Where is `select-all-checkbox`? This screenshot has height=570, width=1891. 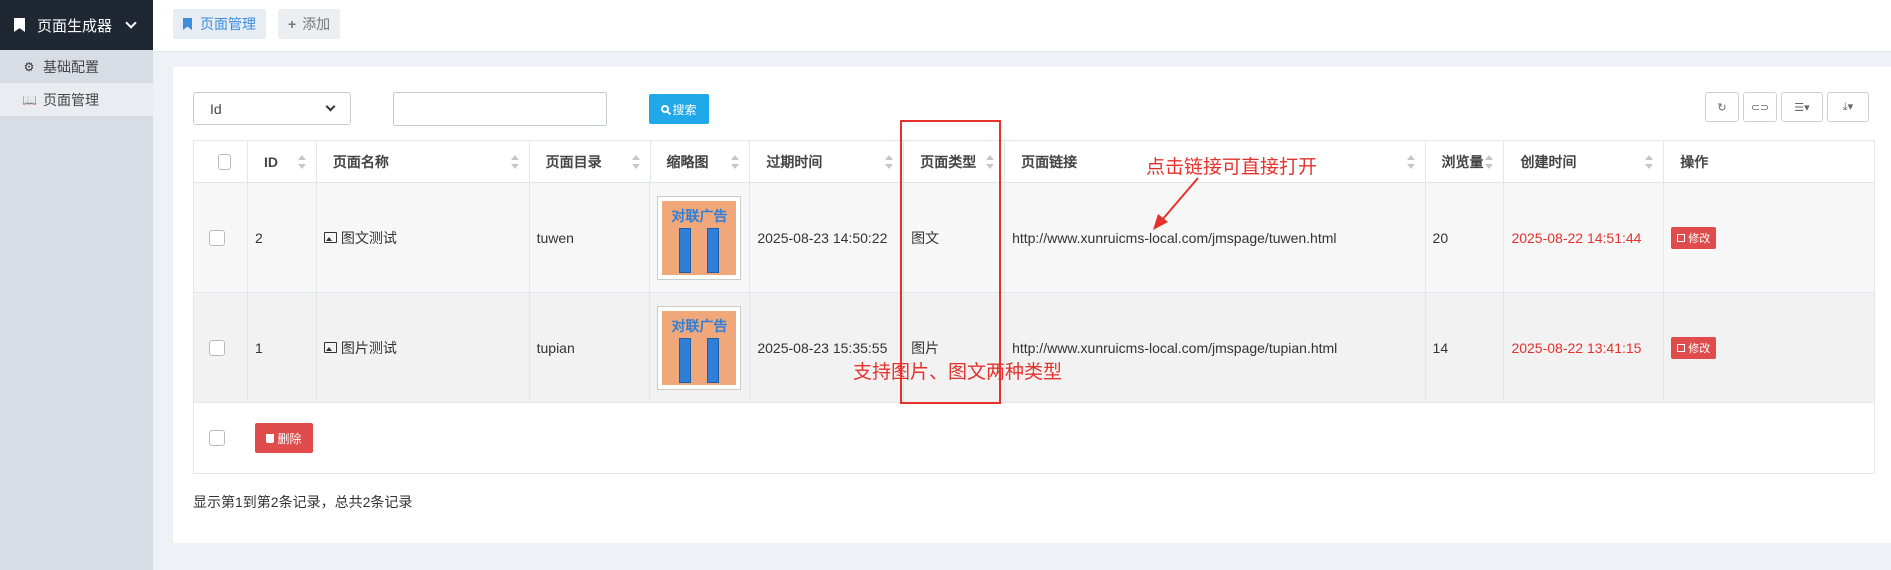
select-all-checkbox is located at coordinates (224, 161).